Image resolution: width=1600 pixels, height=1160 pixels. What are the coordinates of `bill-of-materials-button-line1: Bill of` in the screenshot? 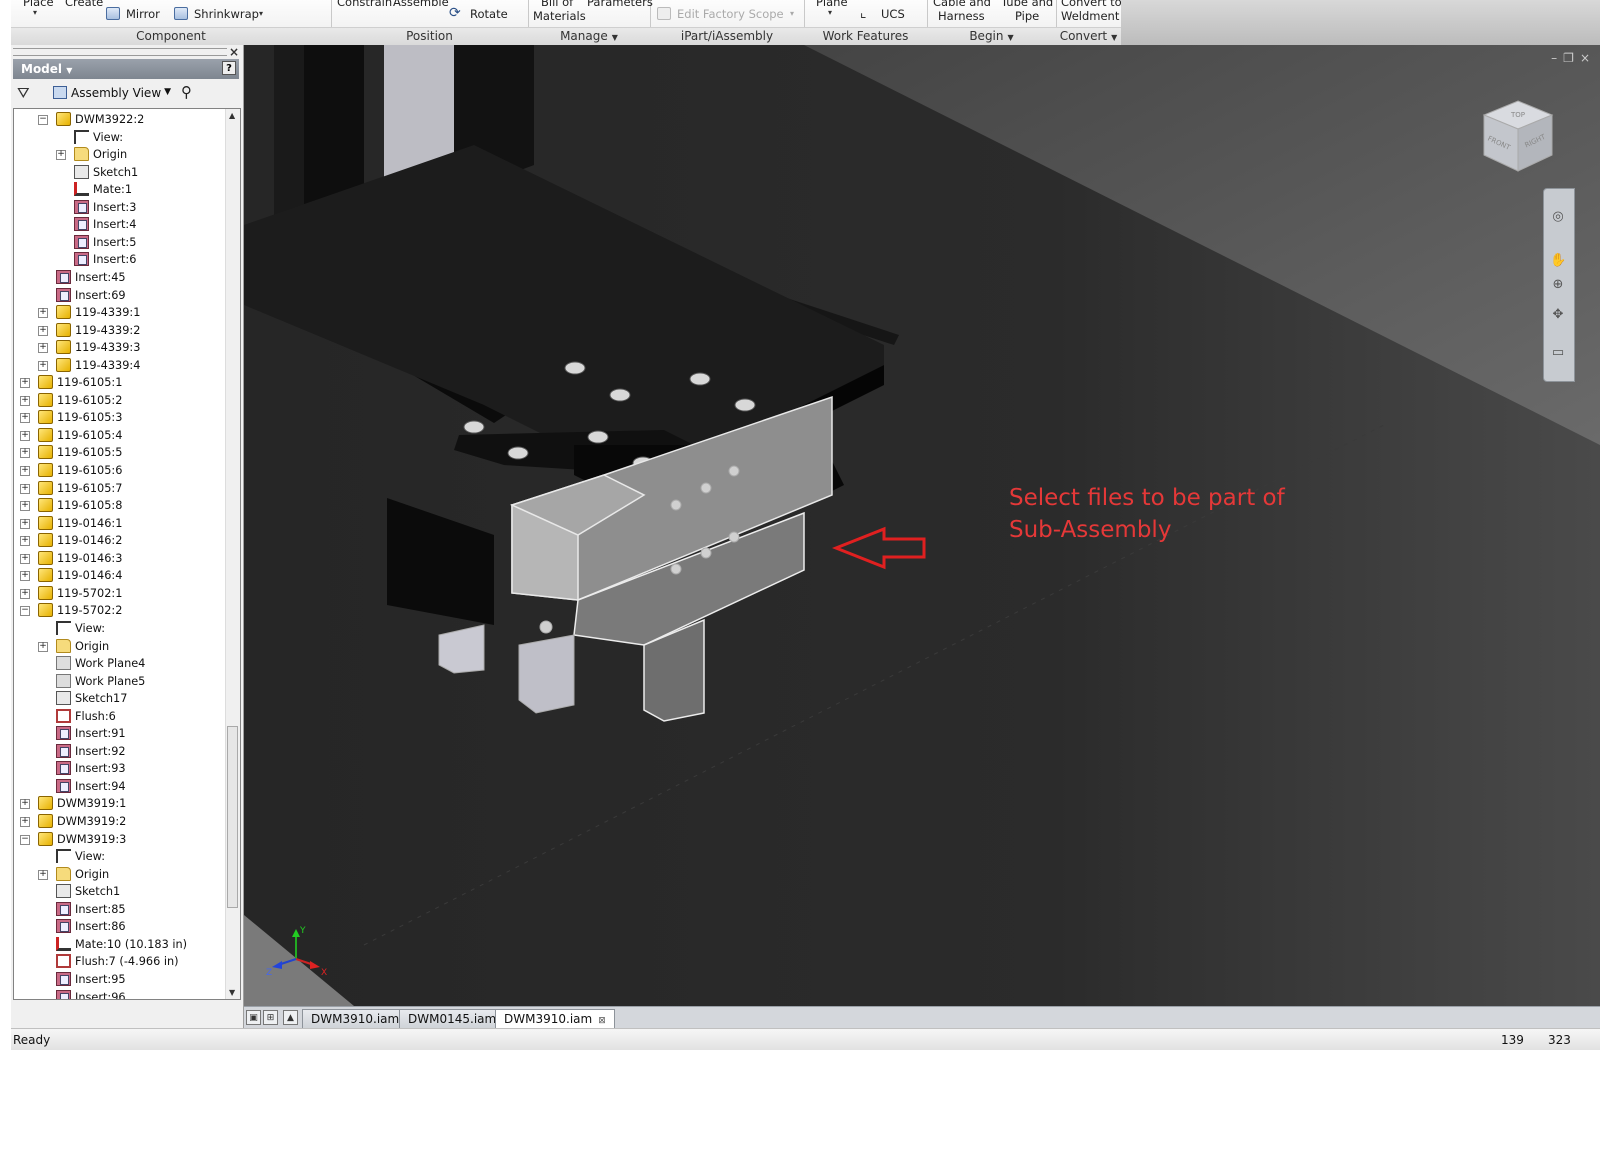 It's located at (557, 4).